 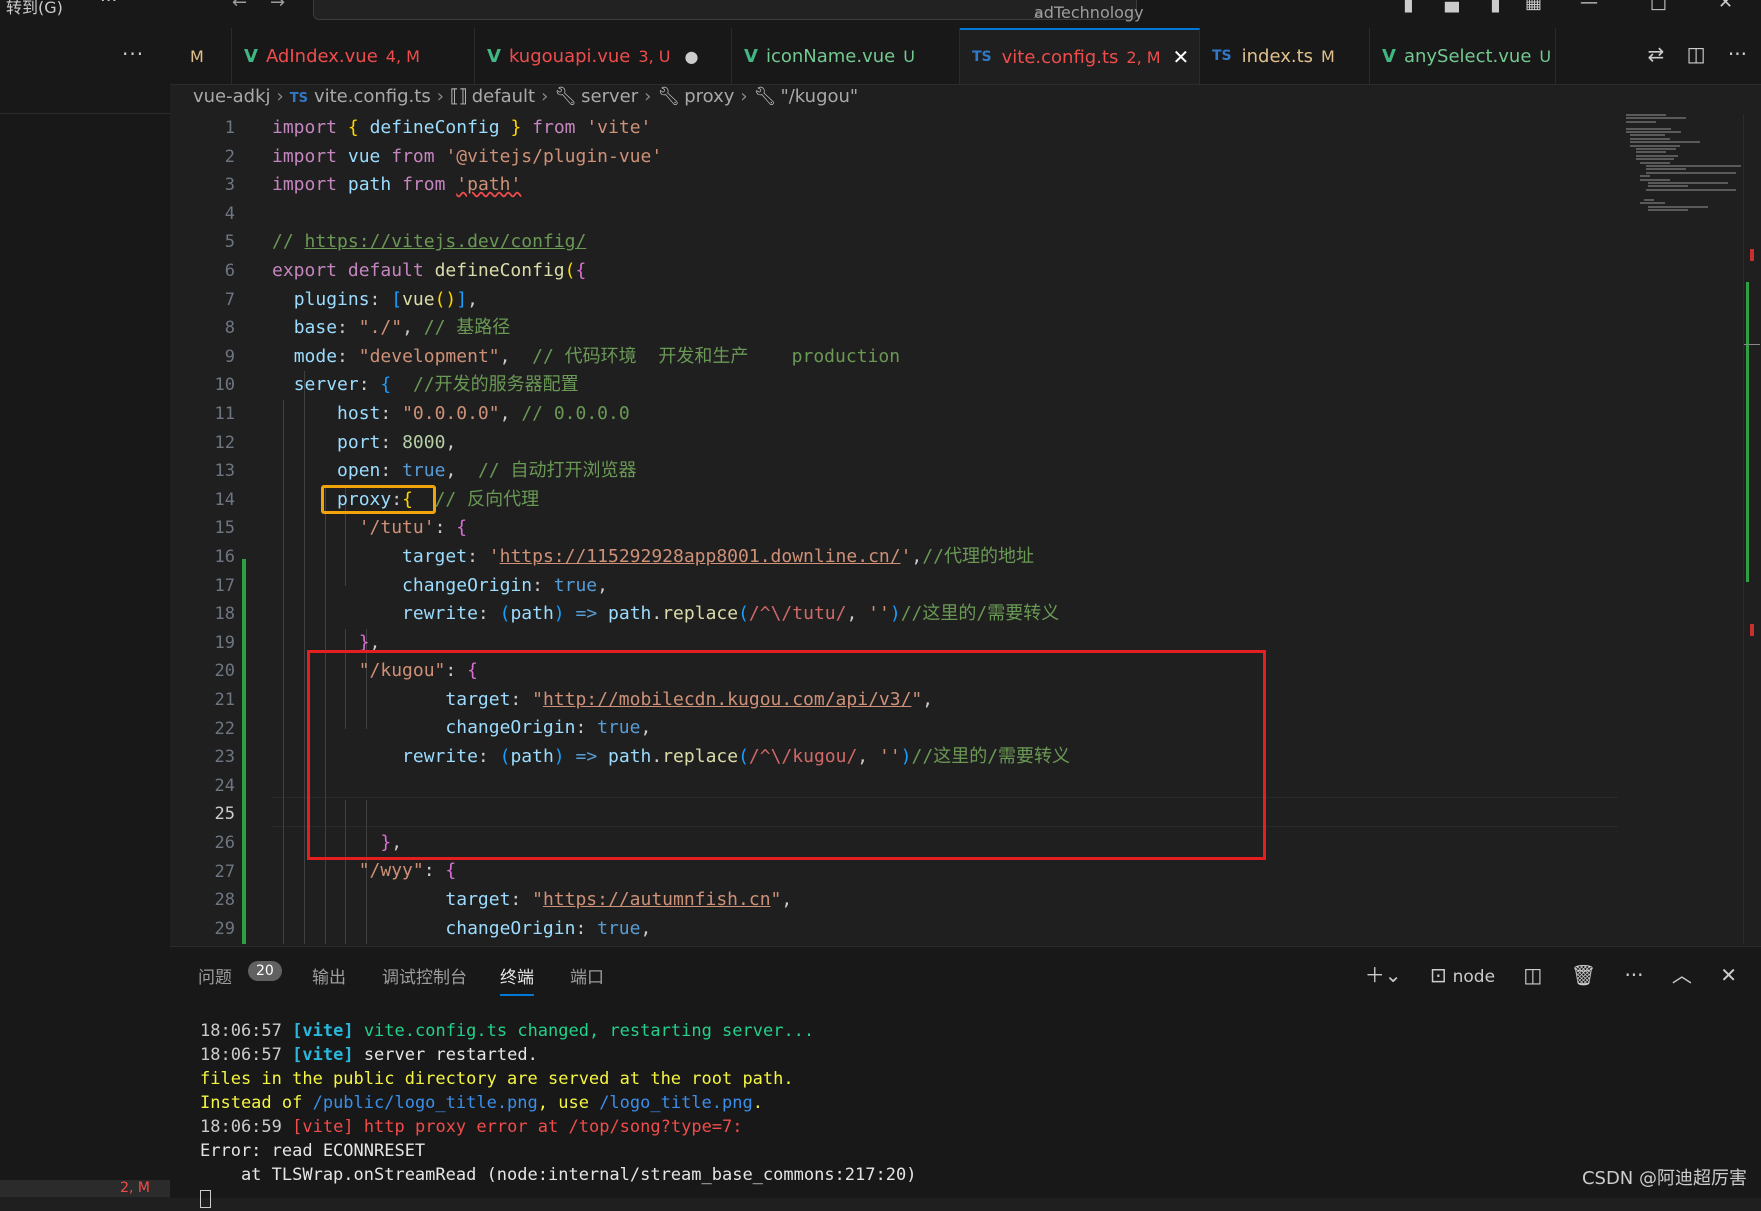 What do you see at coordinates (1680, 529) in the screenshot?
I see `minimap` at bounding box center [1680, 529].